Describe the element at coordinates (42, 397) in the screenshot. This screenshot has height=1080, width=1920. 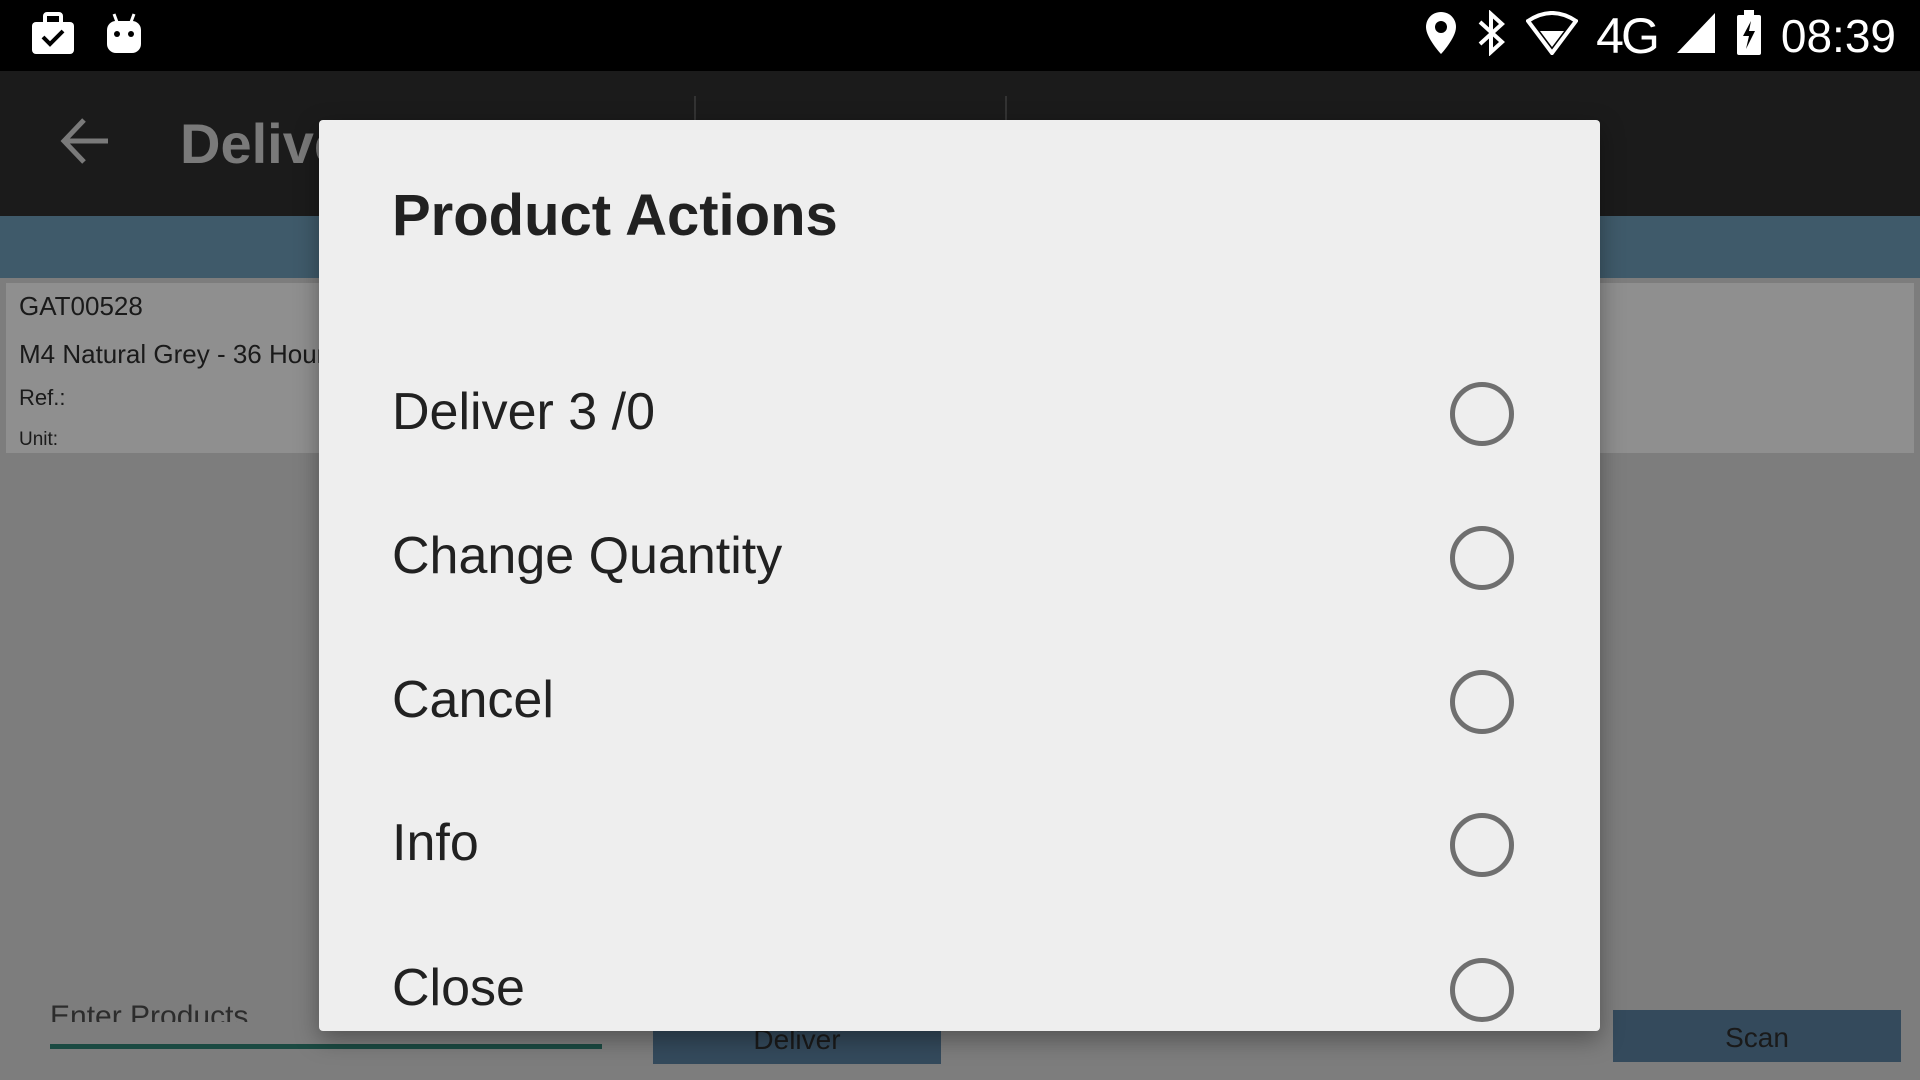
I see `product-ref-label: Ref.:` at that location.